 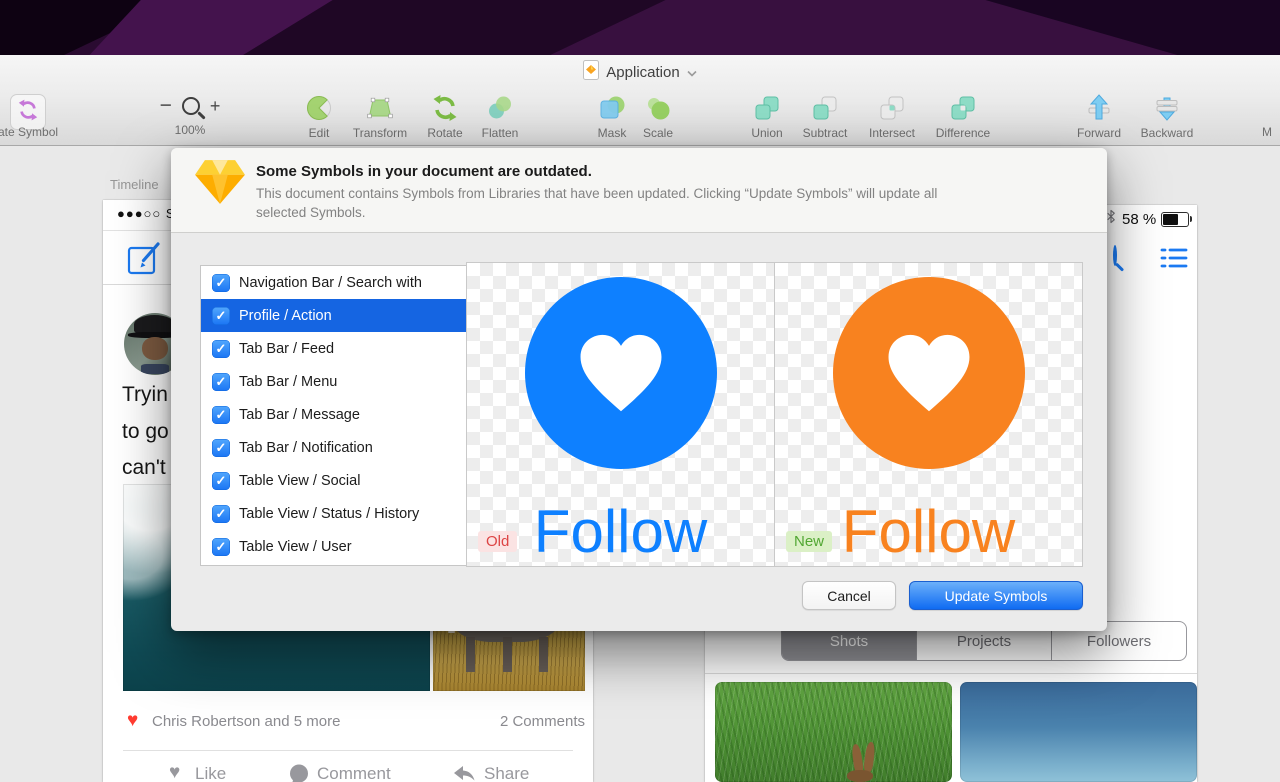 I want to click on intersect-icon, so click(x=892, y=108).